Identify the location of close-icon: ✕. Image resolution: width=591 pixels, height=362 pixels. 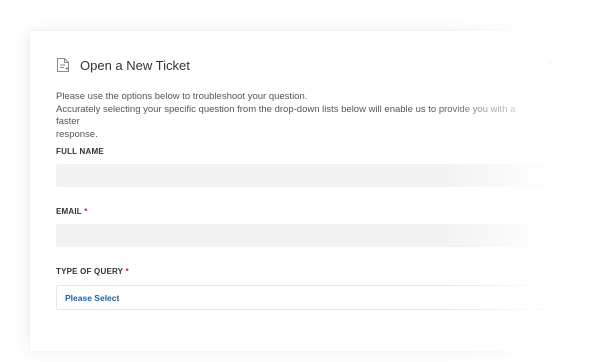
(550, 63).